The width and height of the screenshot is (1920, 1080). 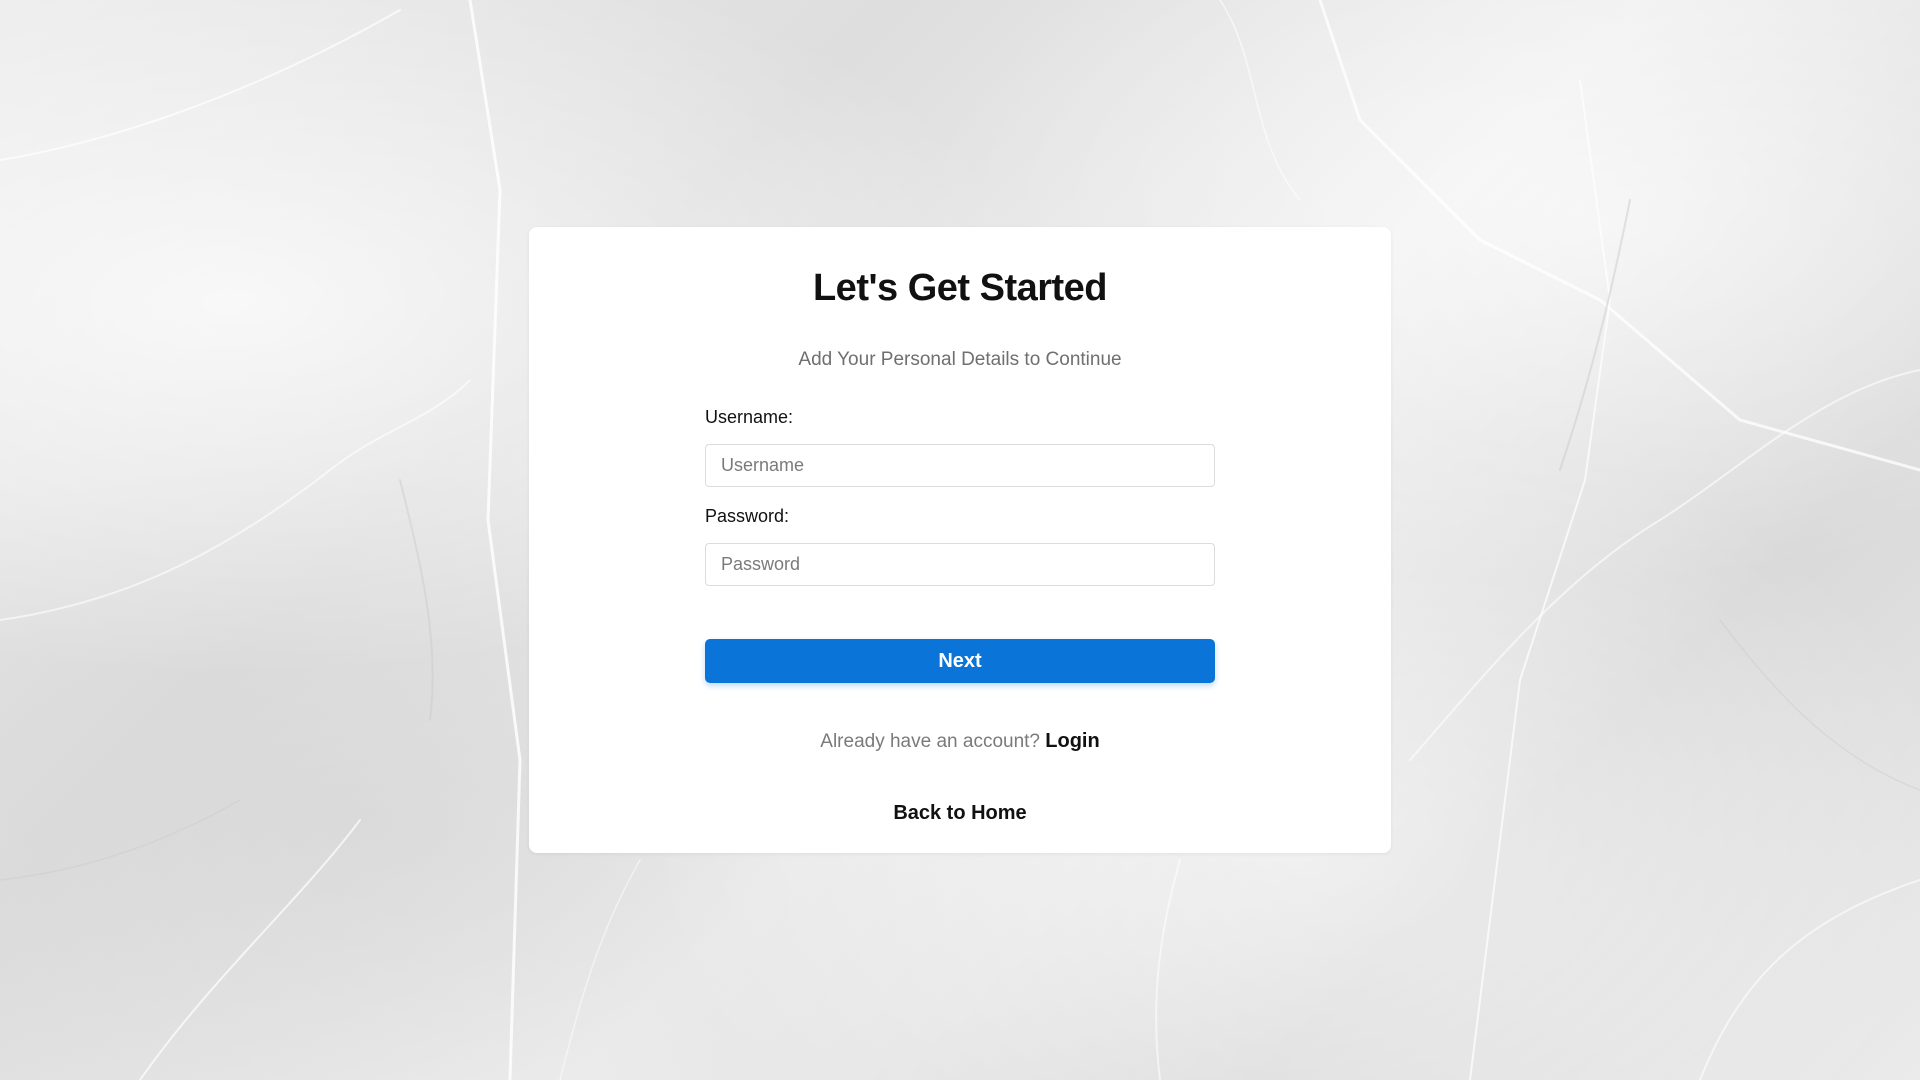 What do you see at coordinates (960, 564) in the screenshot?
I see `password-input` at bounding box center [960, 564].